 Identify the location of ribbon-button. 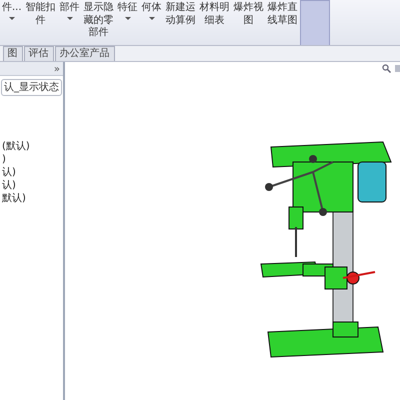
(315, 22).